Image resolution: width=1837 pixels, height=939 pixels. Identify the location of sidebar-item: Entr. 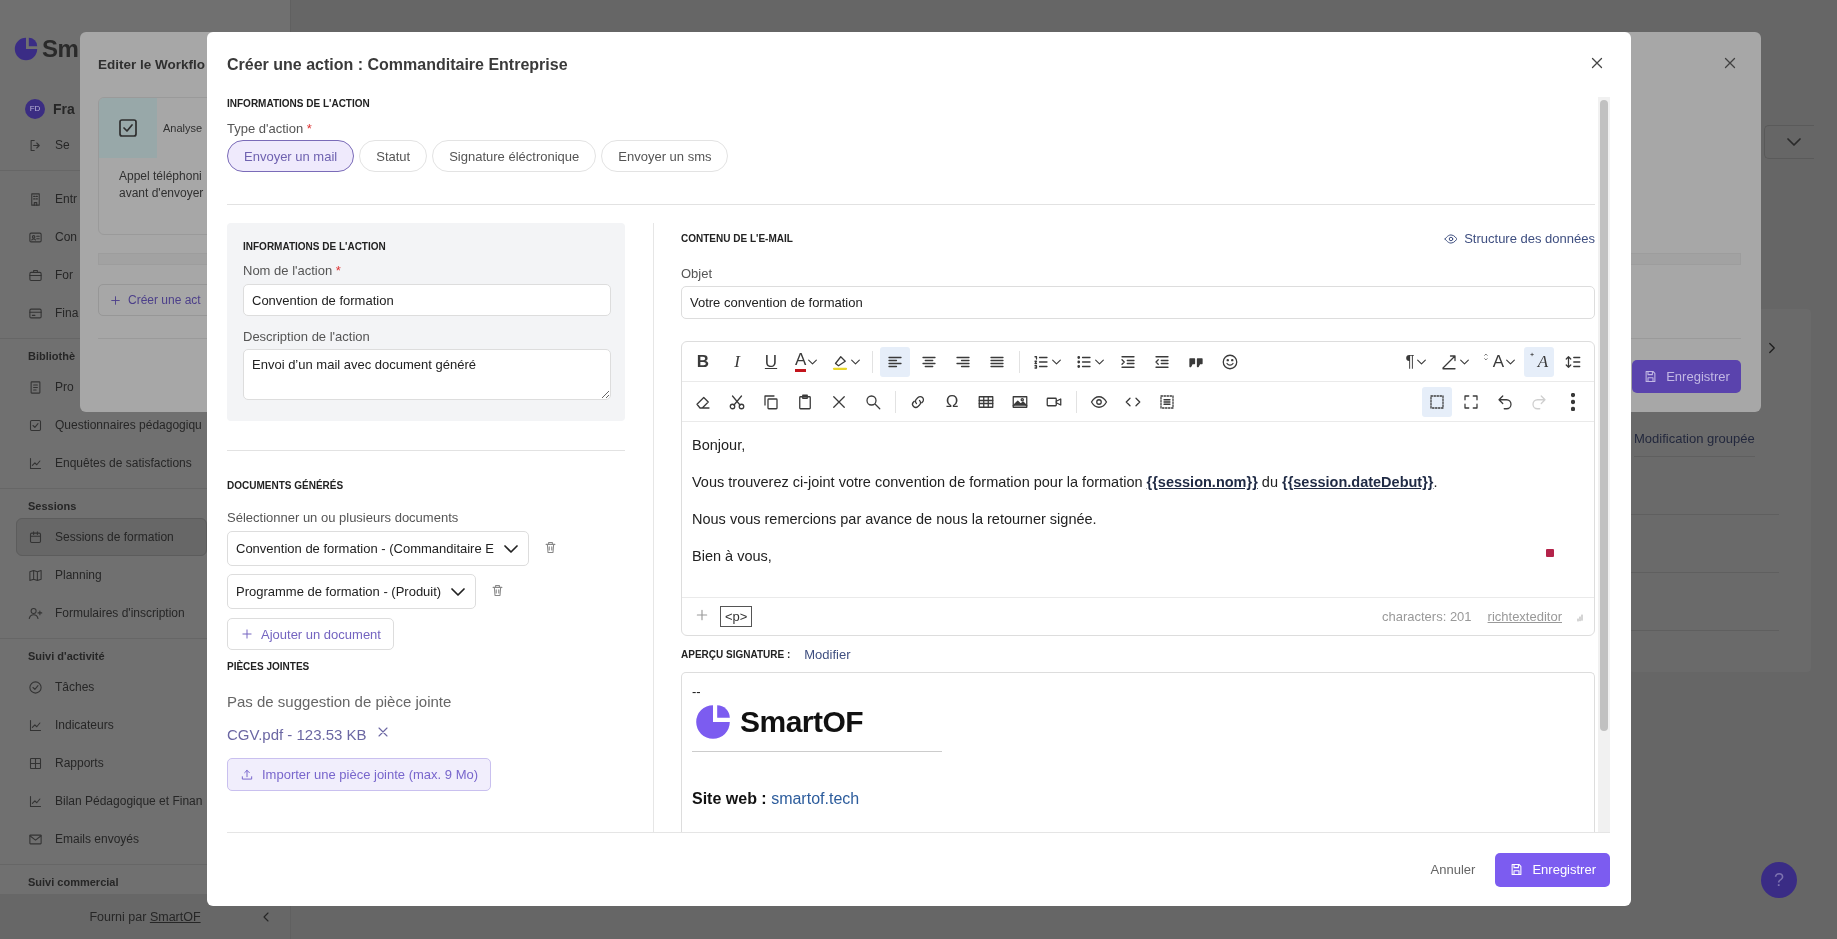
(52, 199).